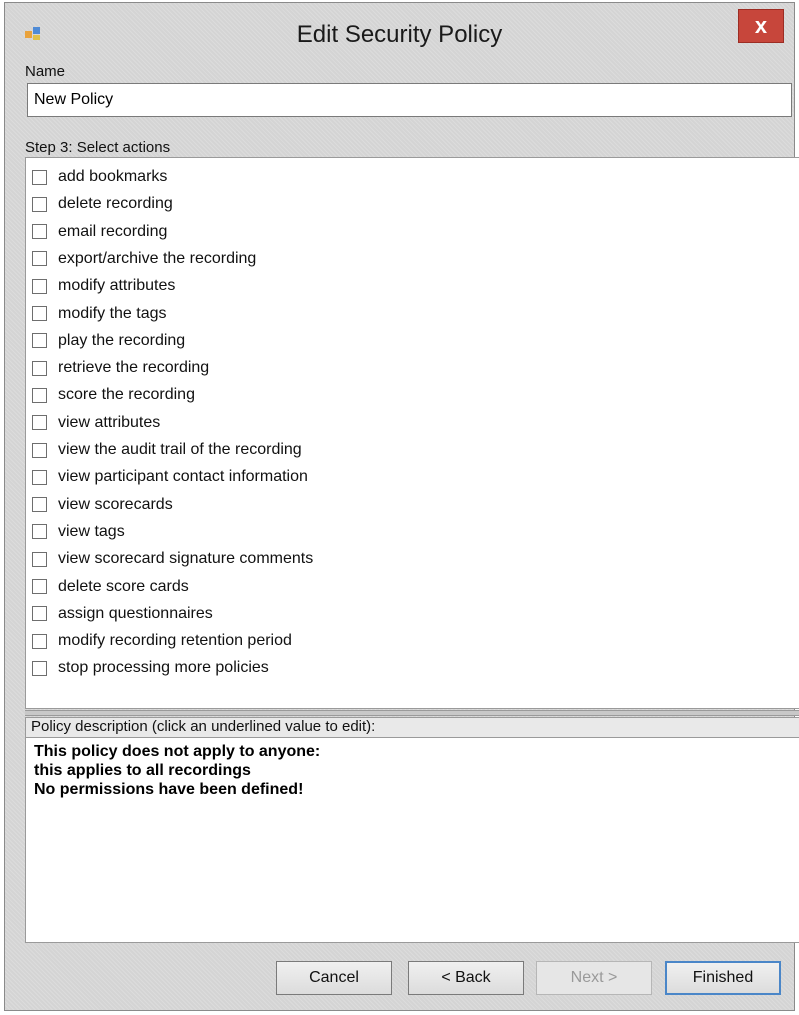 Image resolution: width=799 pixels, height=1015 pixels. I want to click on action-item-view-scorecards: view scorecards, so click(102, 505).